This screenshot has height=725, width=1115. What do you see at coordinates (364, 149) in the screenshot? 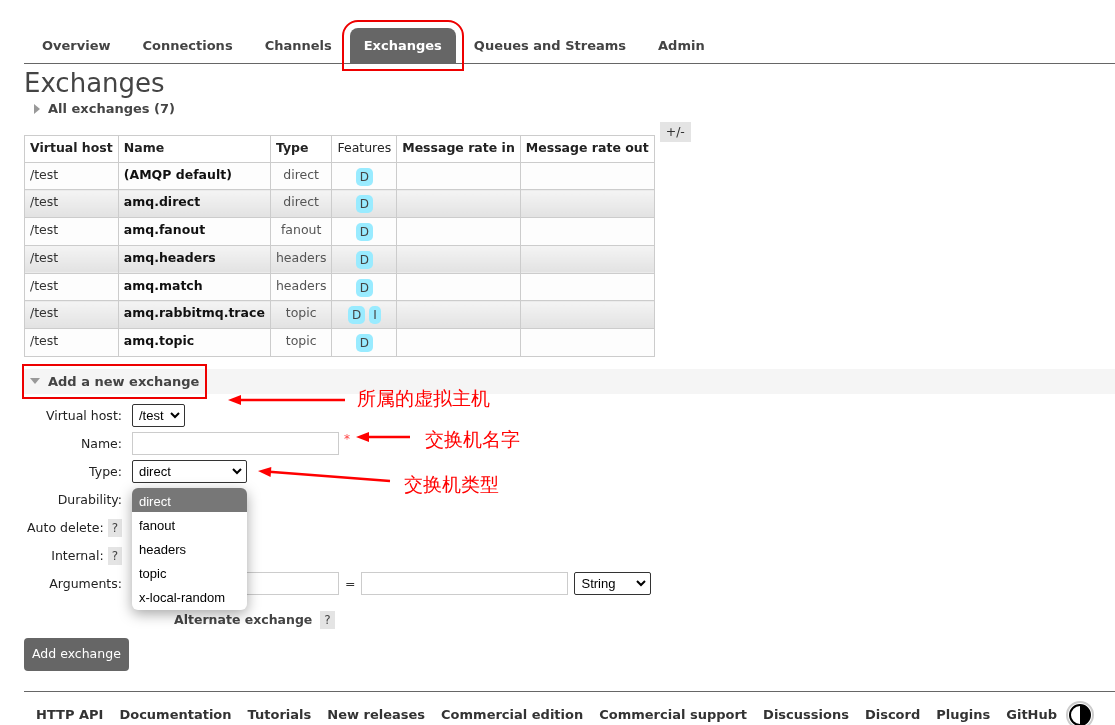
I see `column-header: Features` at bounding box center [364, 149].